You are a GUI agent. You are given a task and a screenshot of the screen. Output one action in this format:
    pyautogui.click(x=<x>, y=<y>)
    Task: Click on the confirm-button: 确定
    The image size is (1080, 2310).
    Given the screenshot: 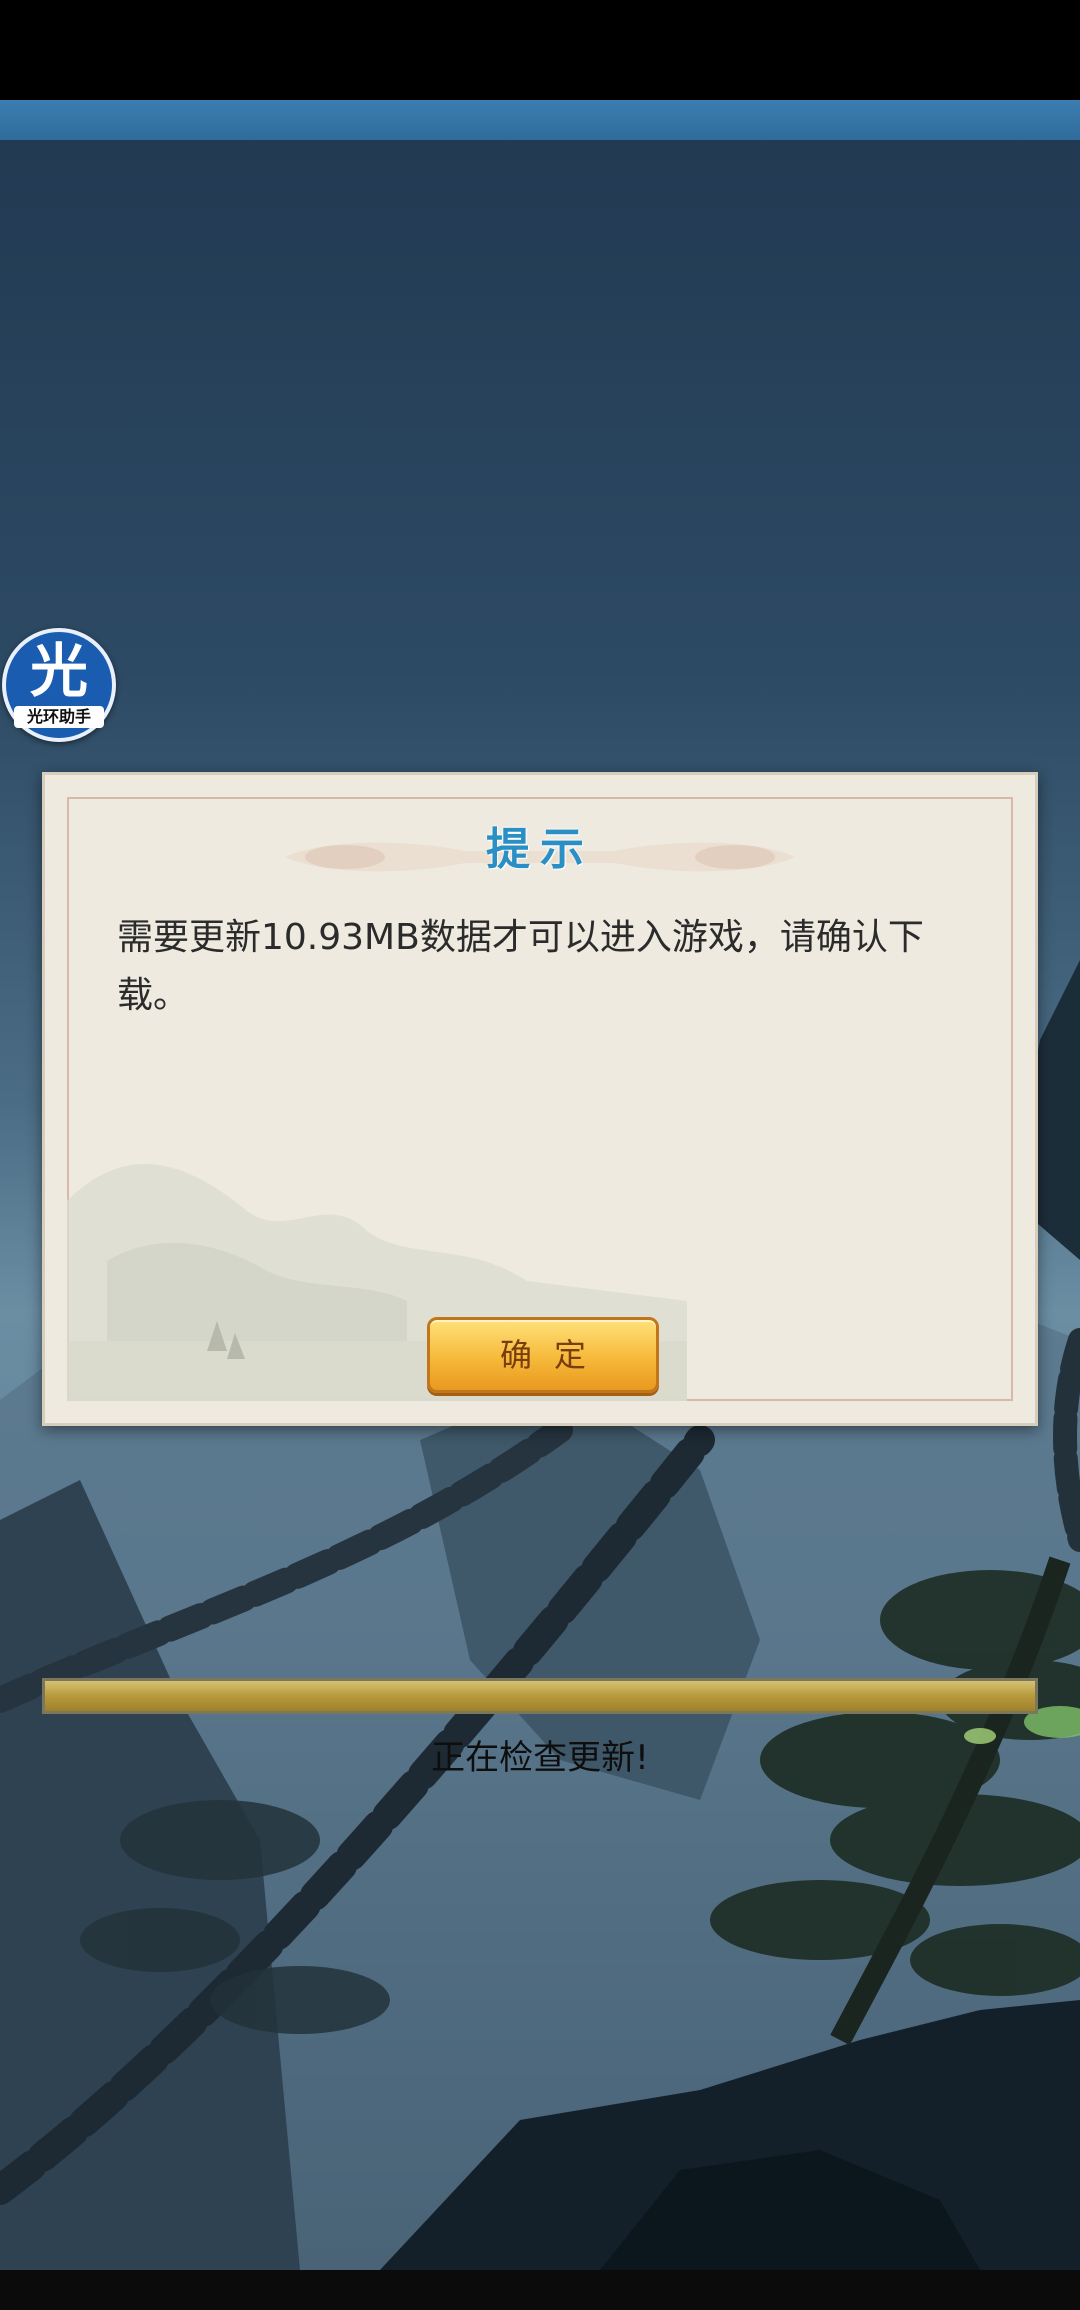 What is the action you would take?
    pyautogui.click(x=543, y=1355)
    